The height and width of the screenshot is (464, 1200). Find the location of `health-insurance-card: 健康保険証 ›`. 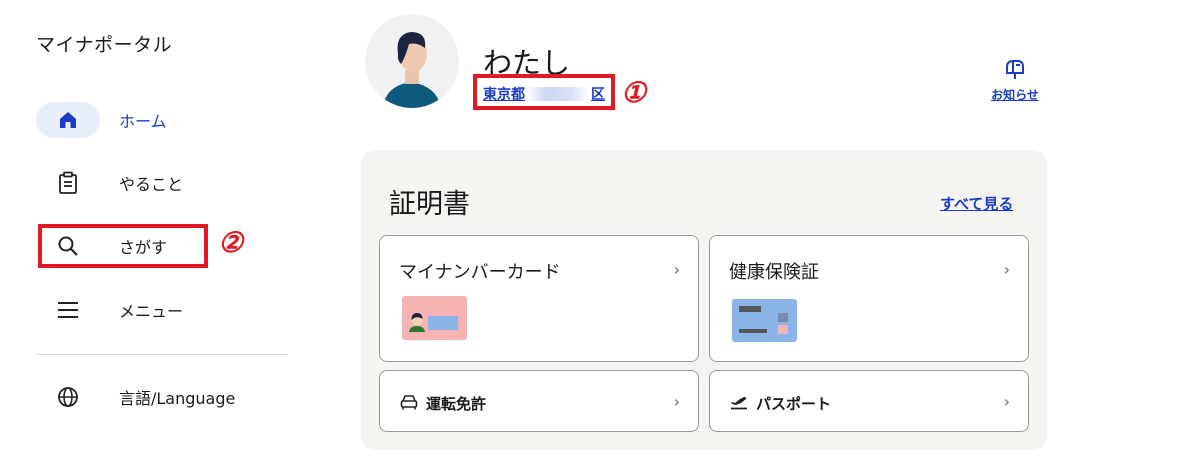

health-insurance-card: 健康保険証 › is located at coordinates (869, 298).